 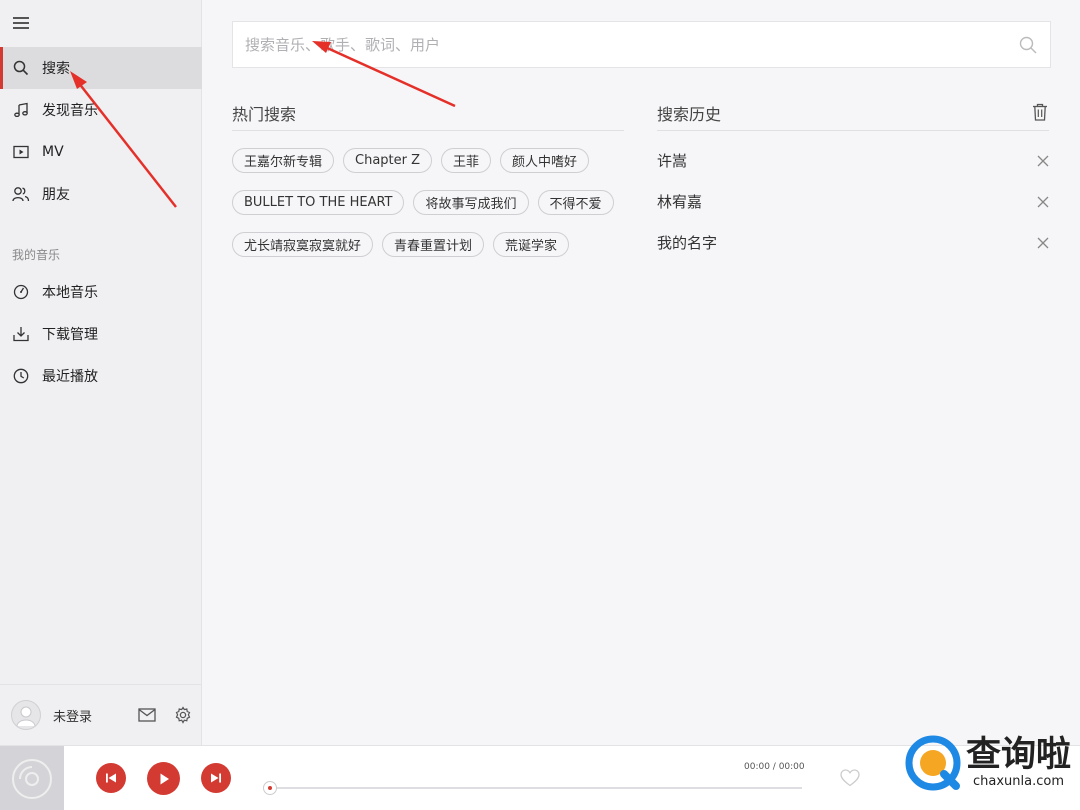 I want to click on previous-button, so click(x=111, y=778).